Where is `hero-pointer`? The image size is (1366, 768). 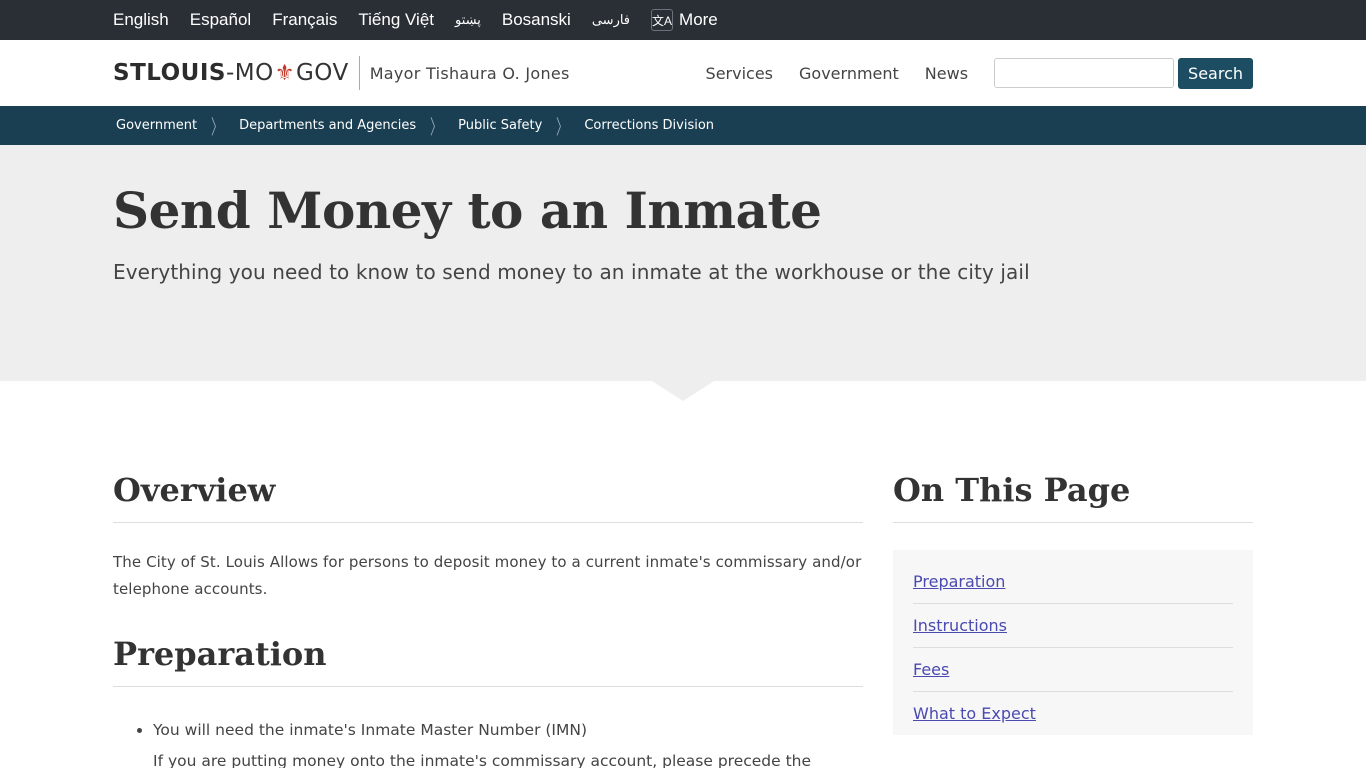 hero-pointer is located at coordinates (683, 391).